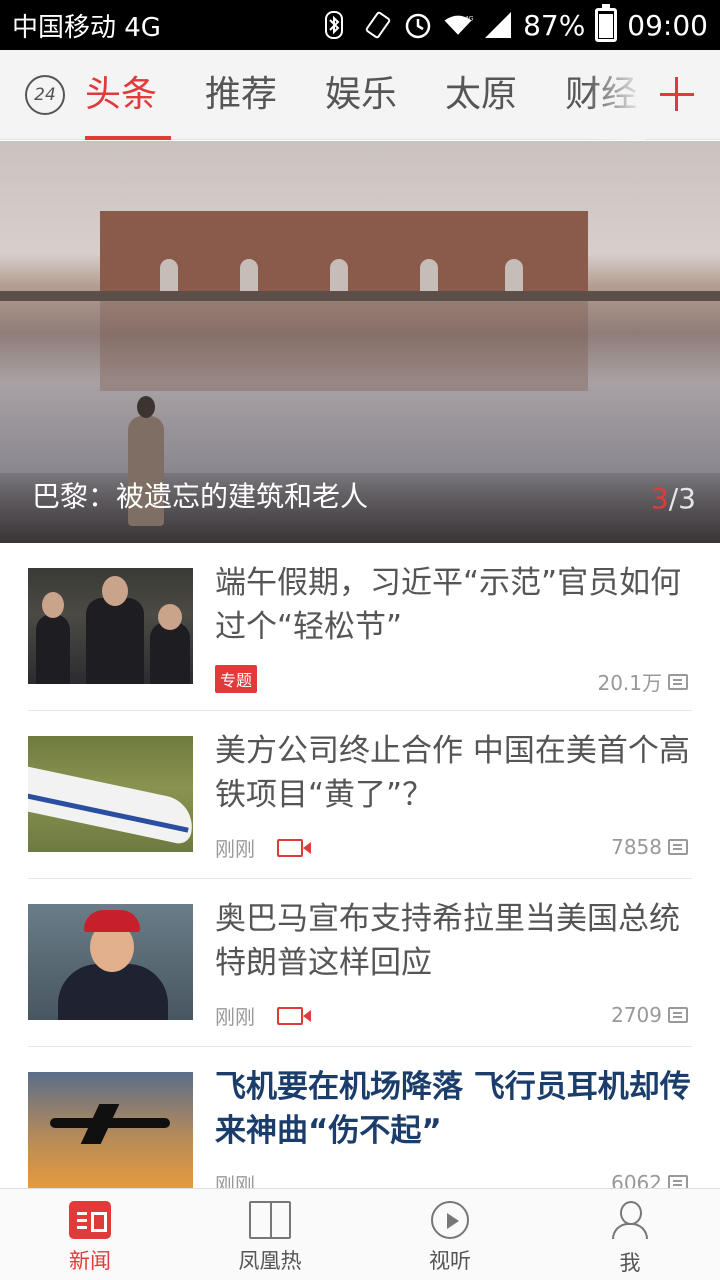  Describe the element at coordinates (606, 23) in the screenshot. I see `battery-icon` at that location.